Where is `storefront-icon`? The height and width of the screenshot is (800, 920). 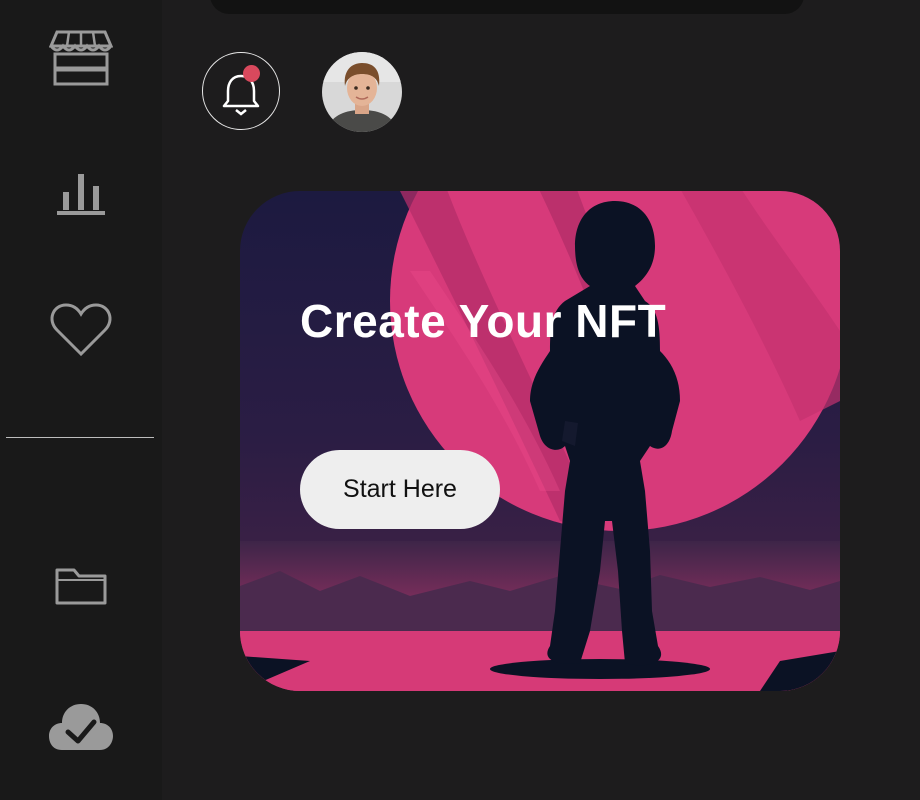
storefront-icon is located at coordinates (81, 58).